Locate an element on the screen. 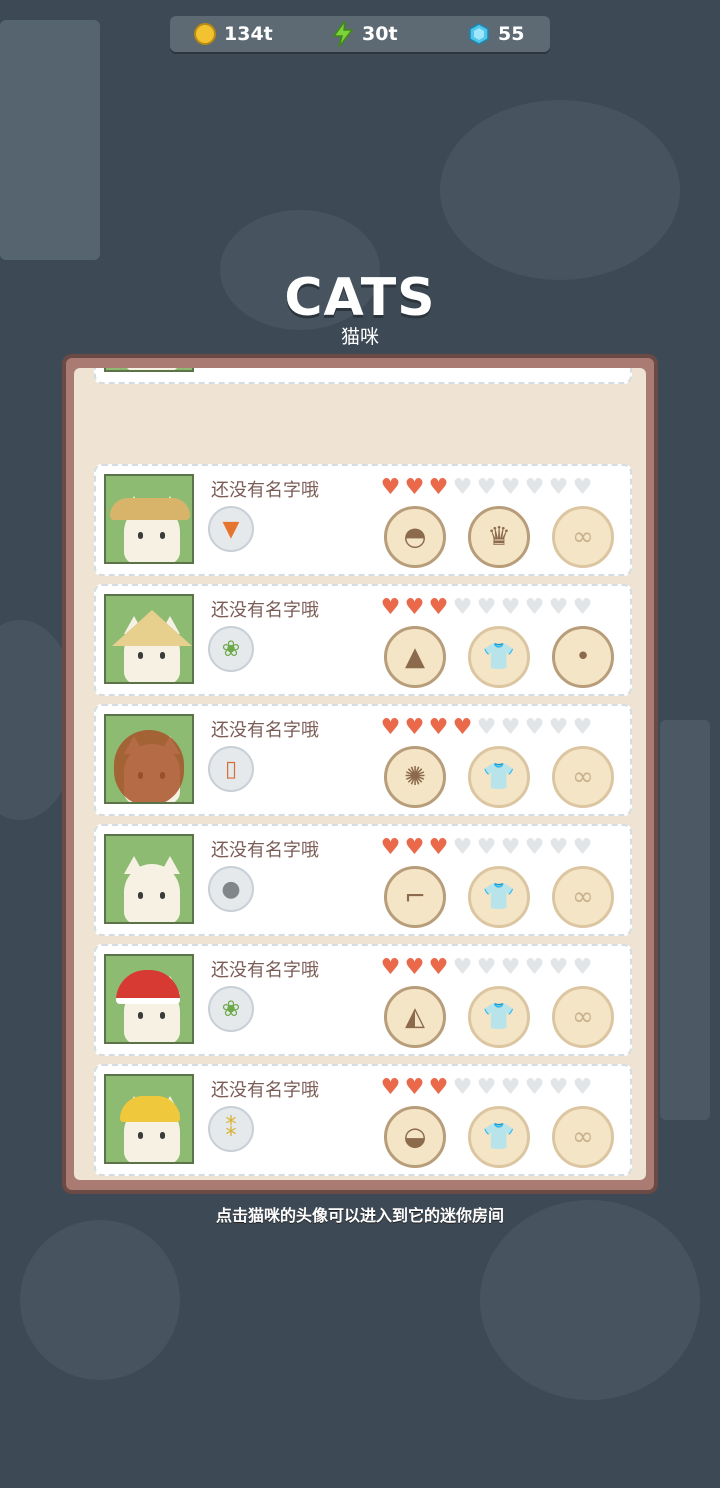 The width and height of the screenshot is (720, 1488). energy-value: 30t is located at coordinates (380, 34).